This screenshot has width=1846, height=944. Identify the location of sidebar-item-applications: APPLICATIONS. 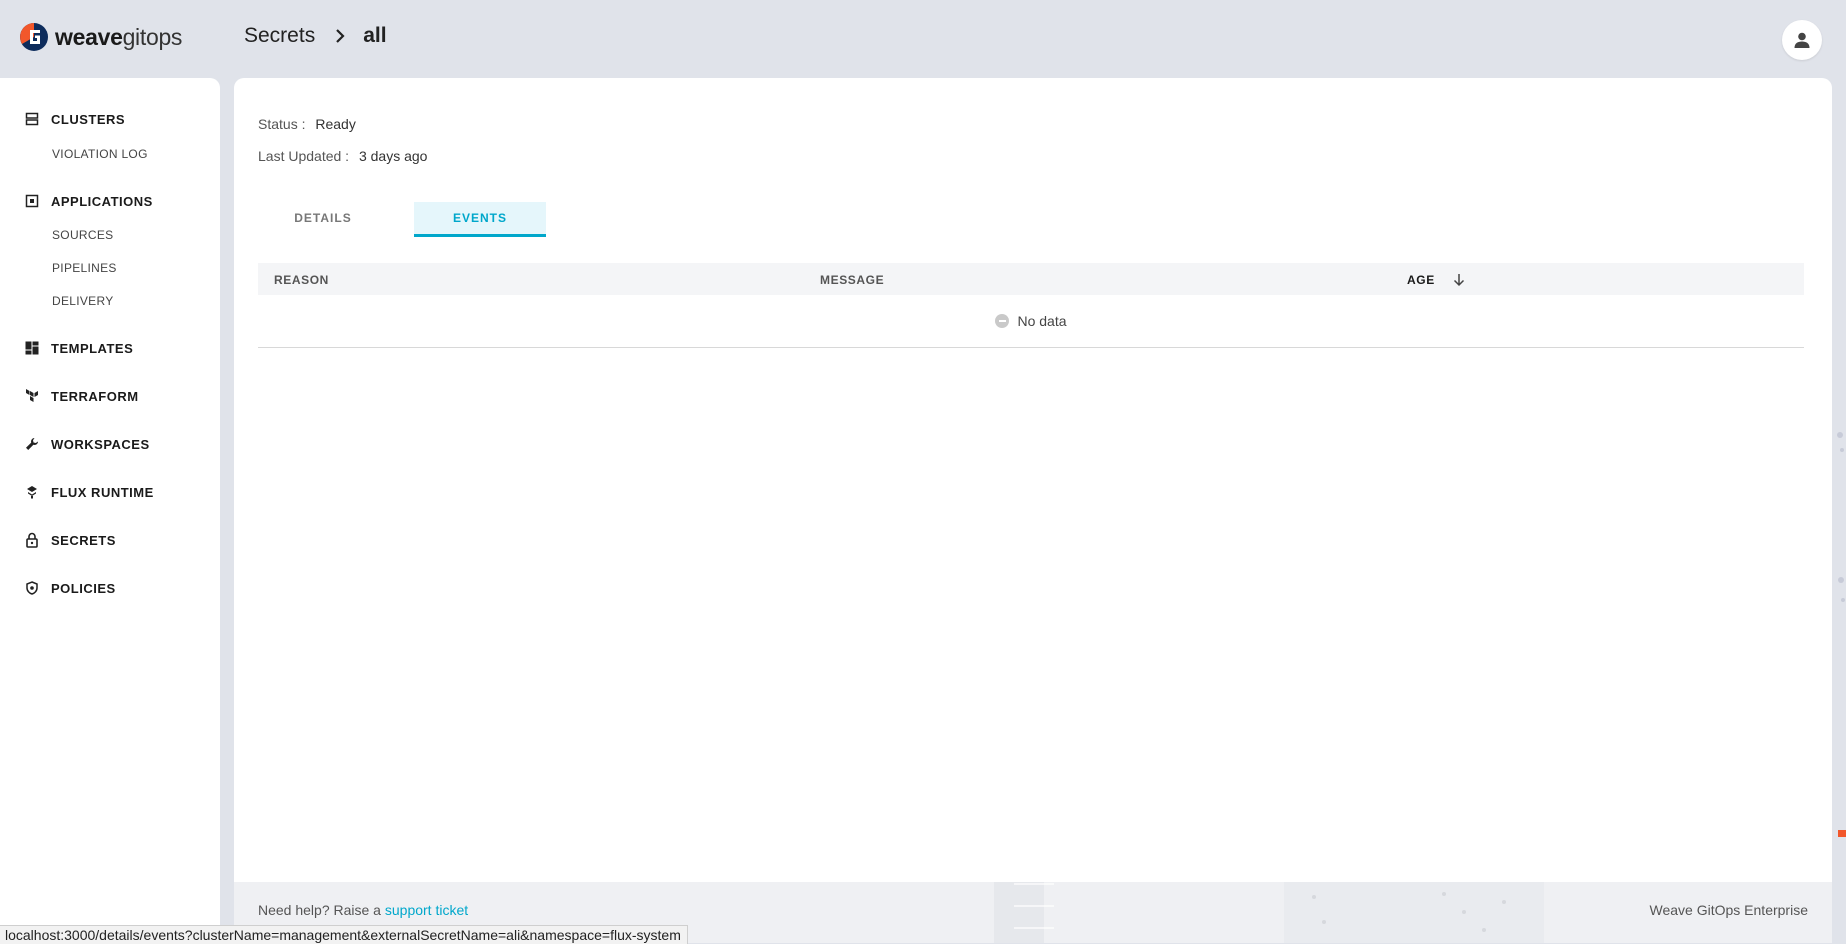
(88, 201).